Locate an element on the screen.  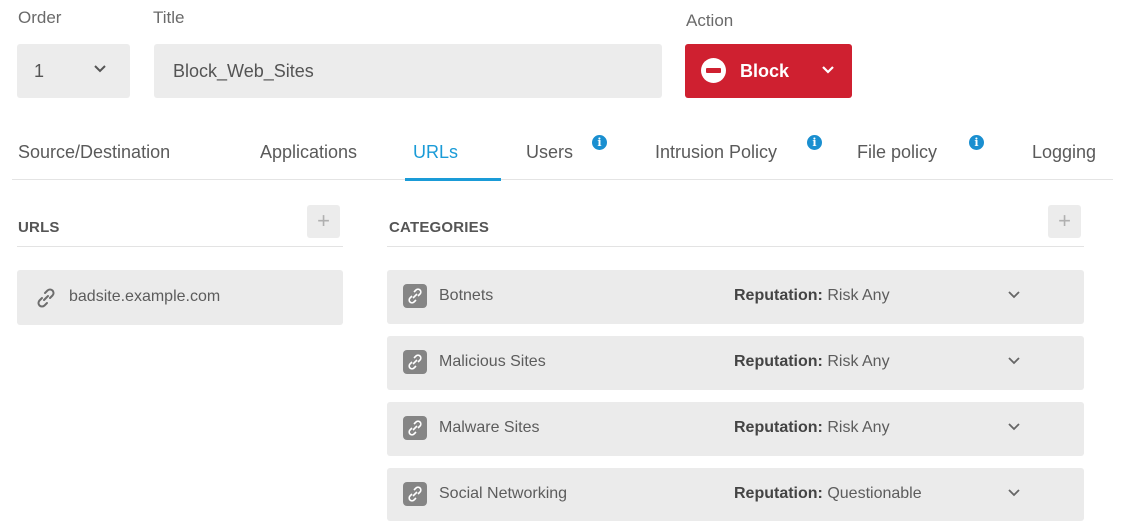
category-reputation: Reputation: Questionable is located at coordinates (828, 494).